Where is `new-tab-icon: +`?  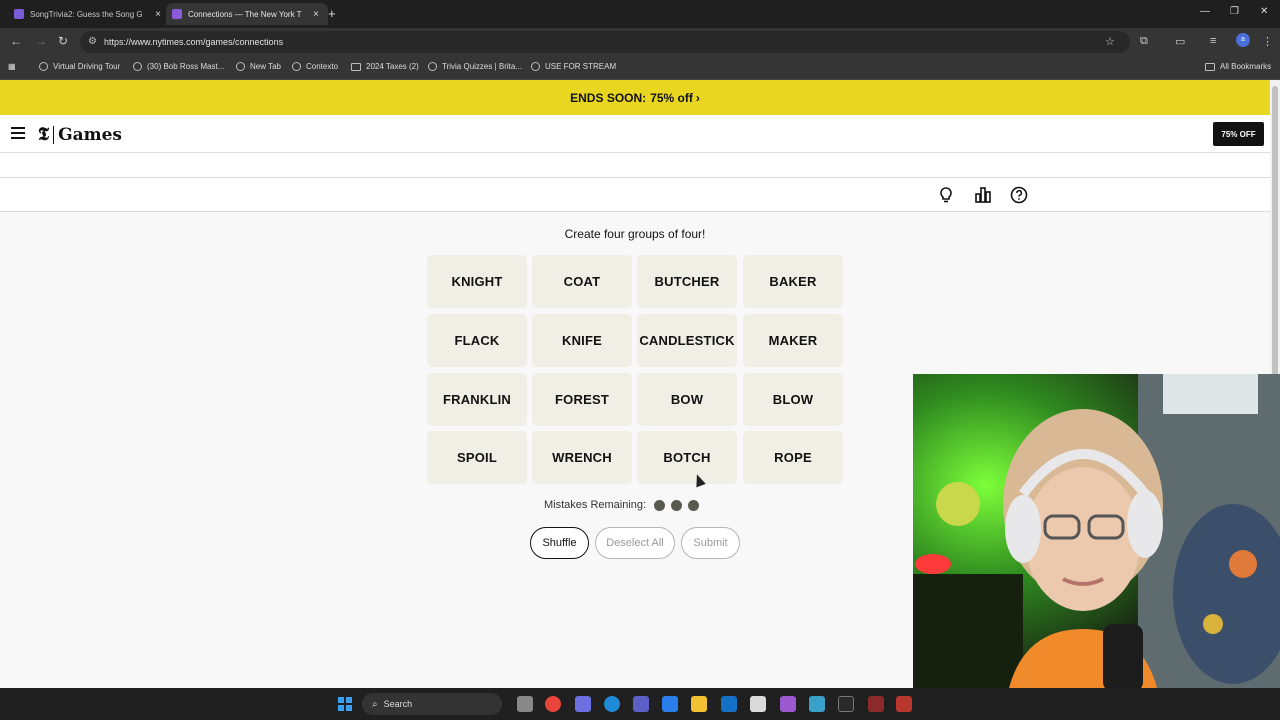
new-tab-icon: + is located at coordinates (332, 13).